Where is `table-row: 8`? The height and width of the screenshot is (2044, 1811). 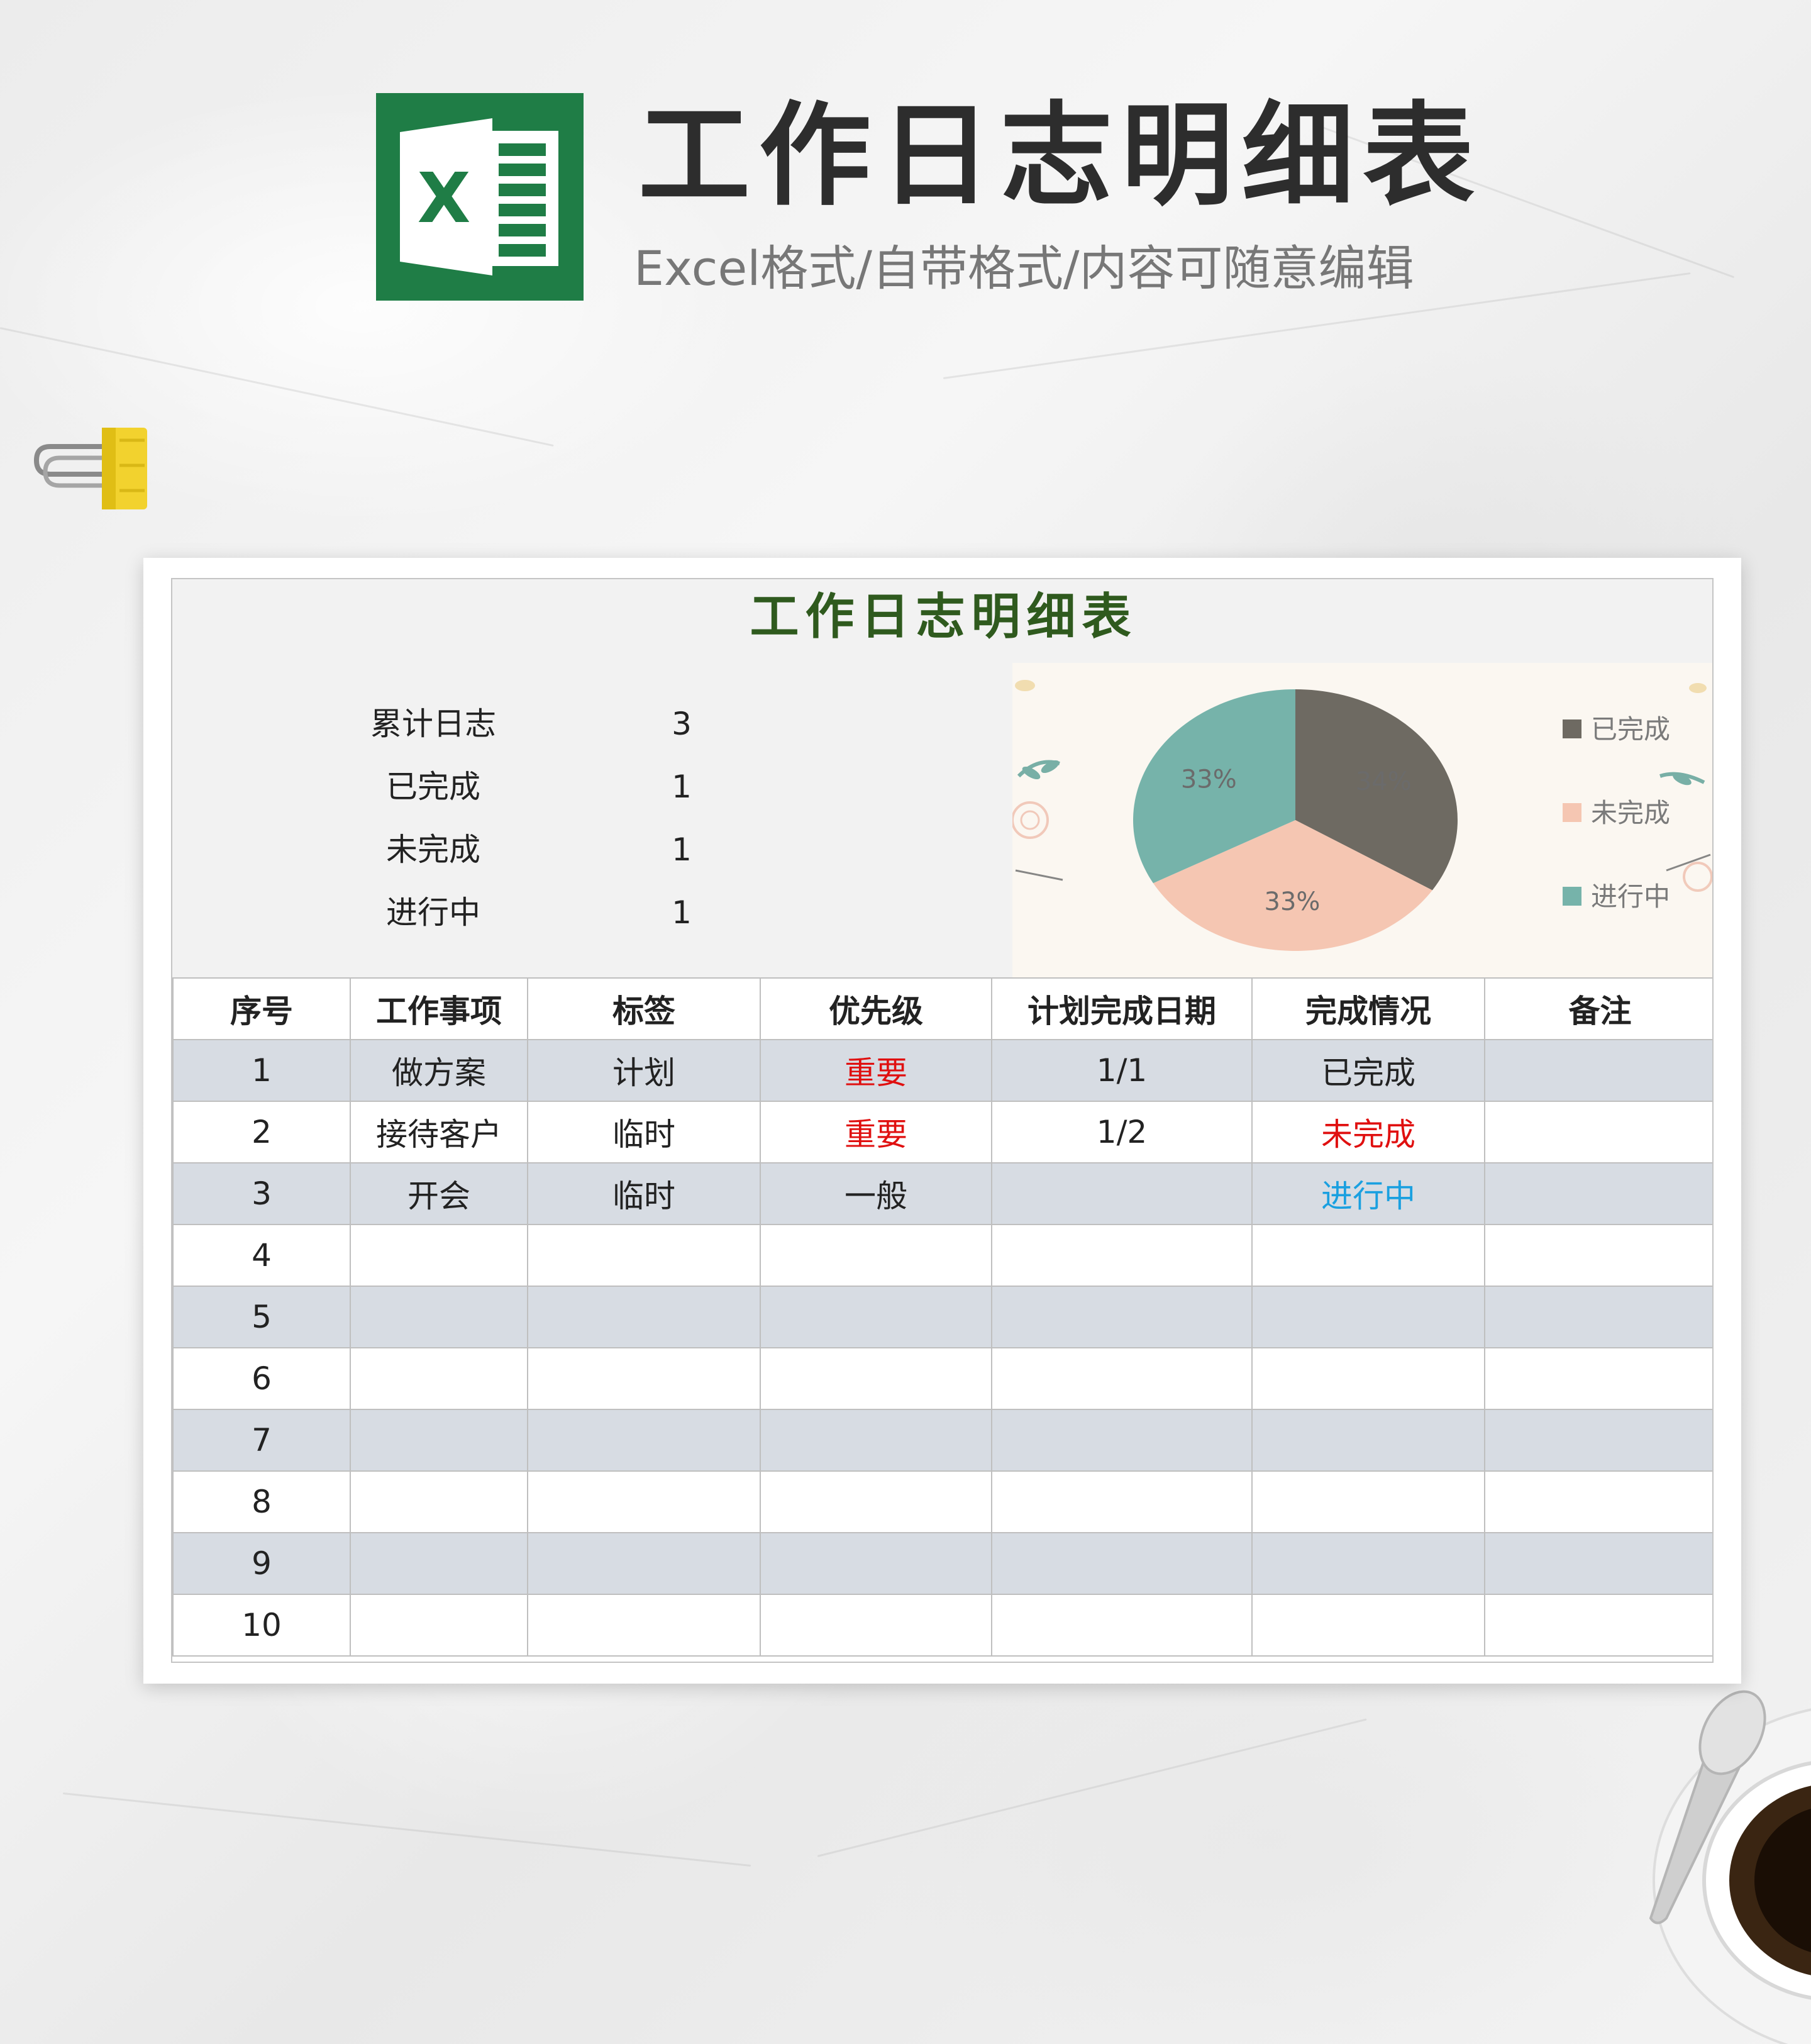 table-row: 8 is located at coordinates (942, 1502).